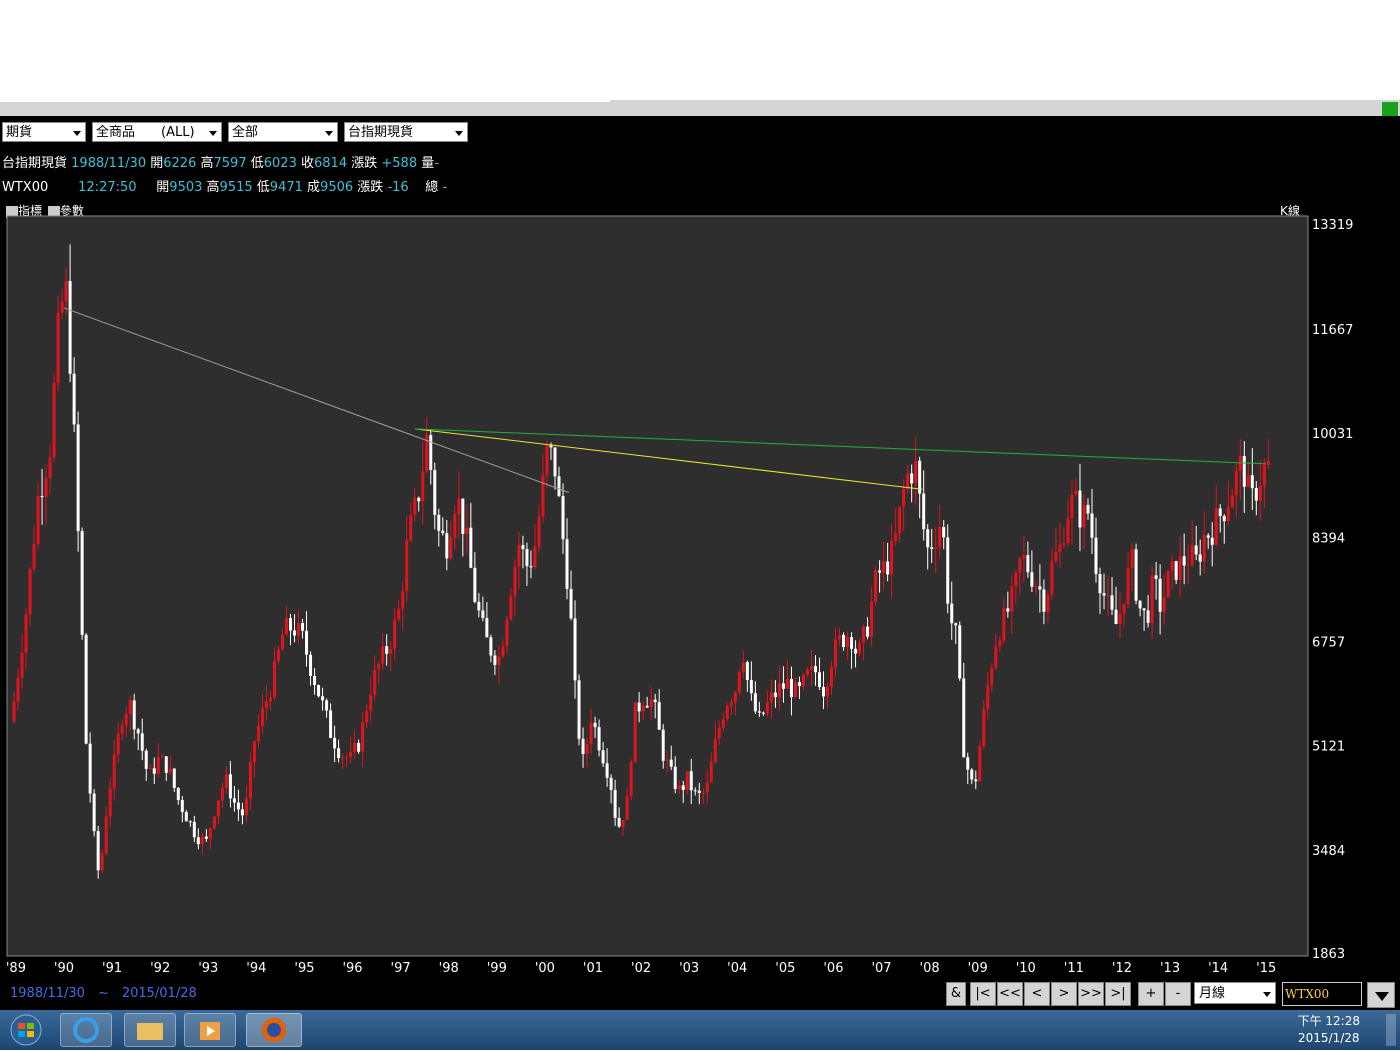 The width and height of the screenshot is (1400, 1051). Describe the element at coordinates (364, 163) in the screenshot. I see `quote1-change-label: 漲跌` at that location.